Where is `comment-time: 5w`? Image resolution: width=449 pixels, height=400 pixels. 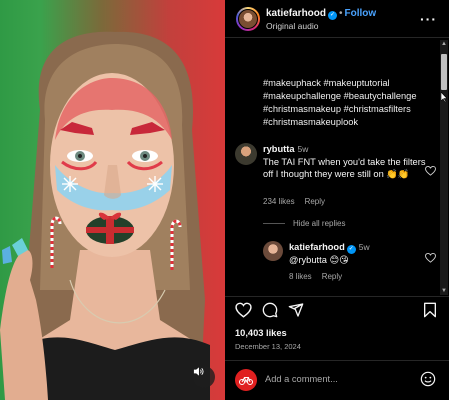
comment-time: 5w is located at coordinates (303, 149).